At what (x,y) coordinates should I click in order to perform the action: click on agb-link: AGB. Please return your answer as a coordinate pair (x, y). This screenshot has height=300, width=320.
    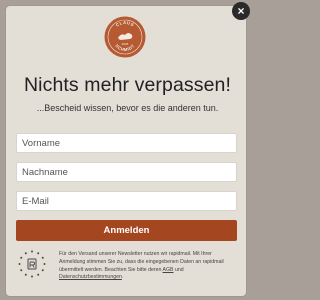
    Looking at the image, I should click on (168, 270).